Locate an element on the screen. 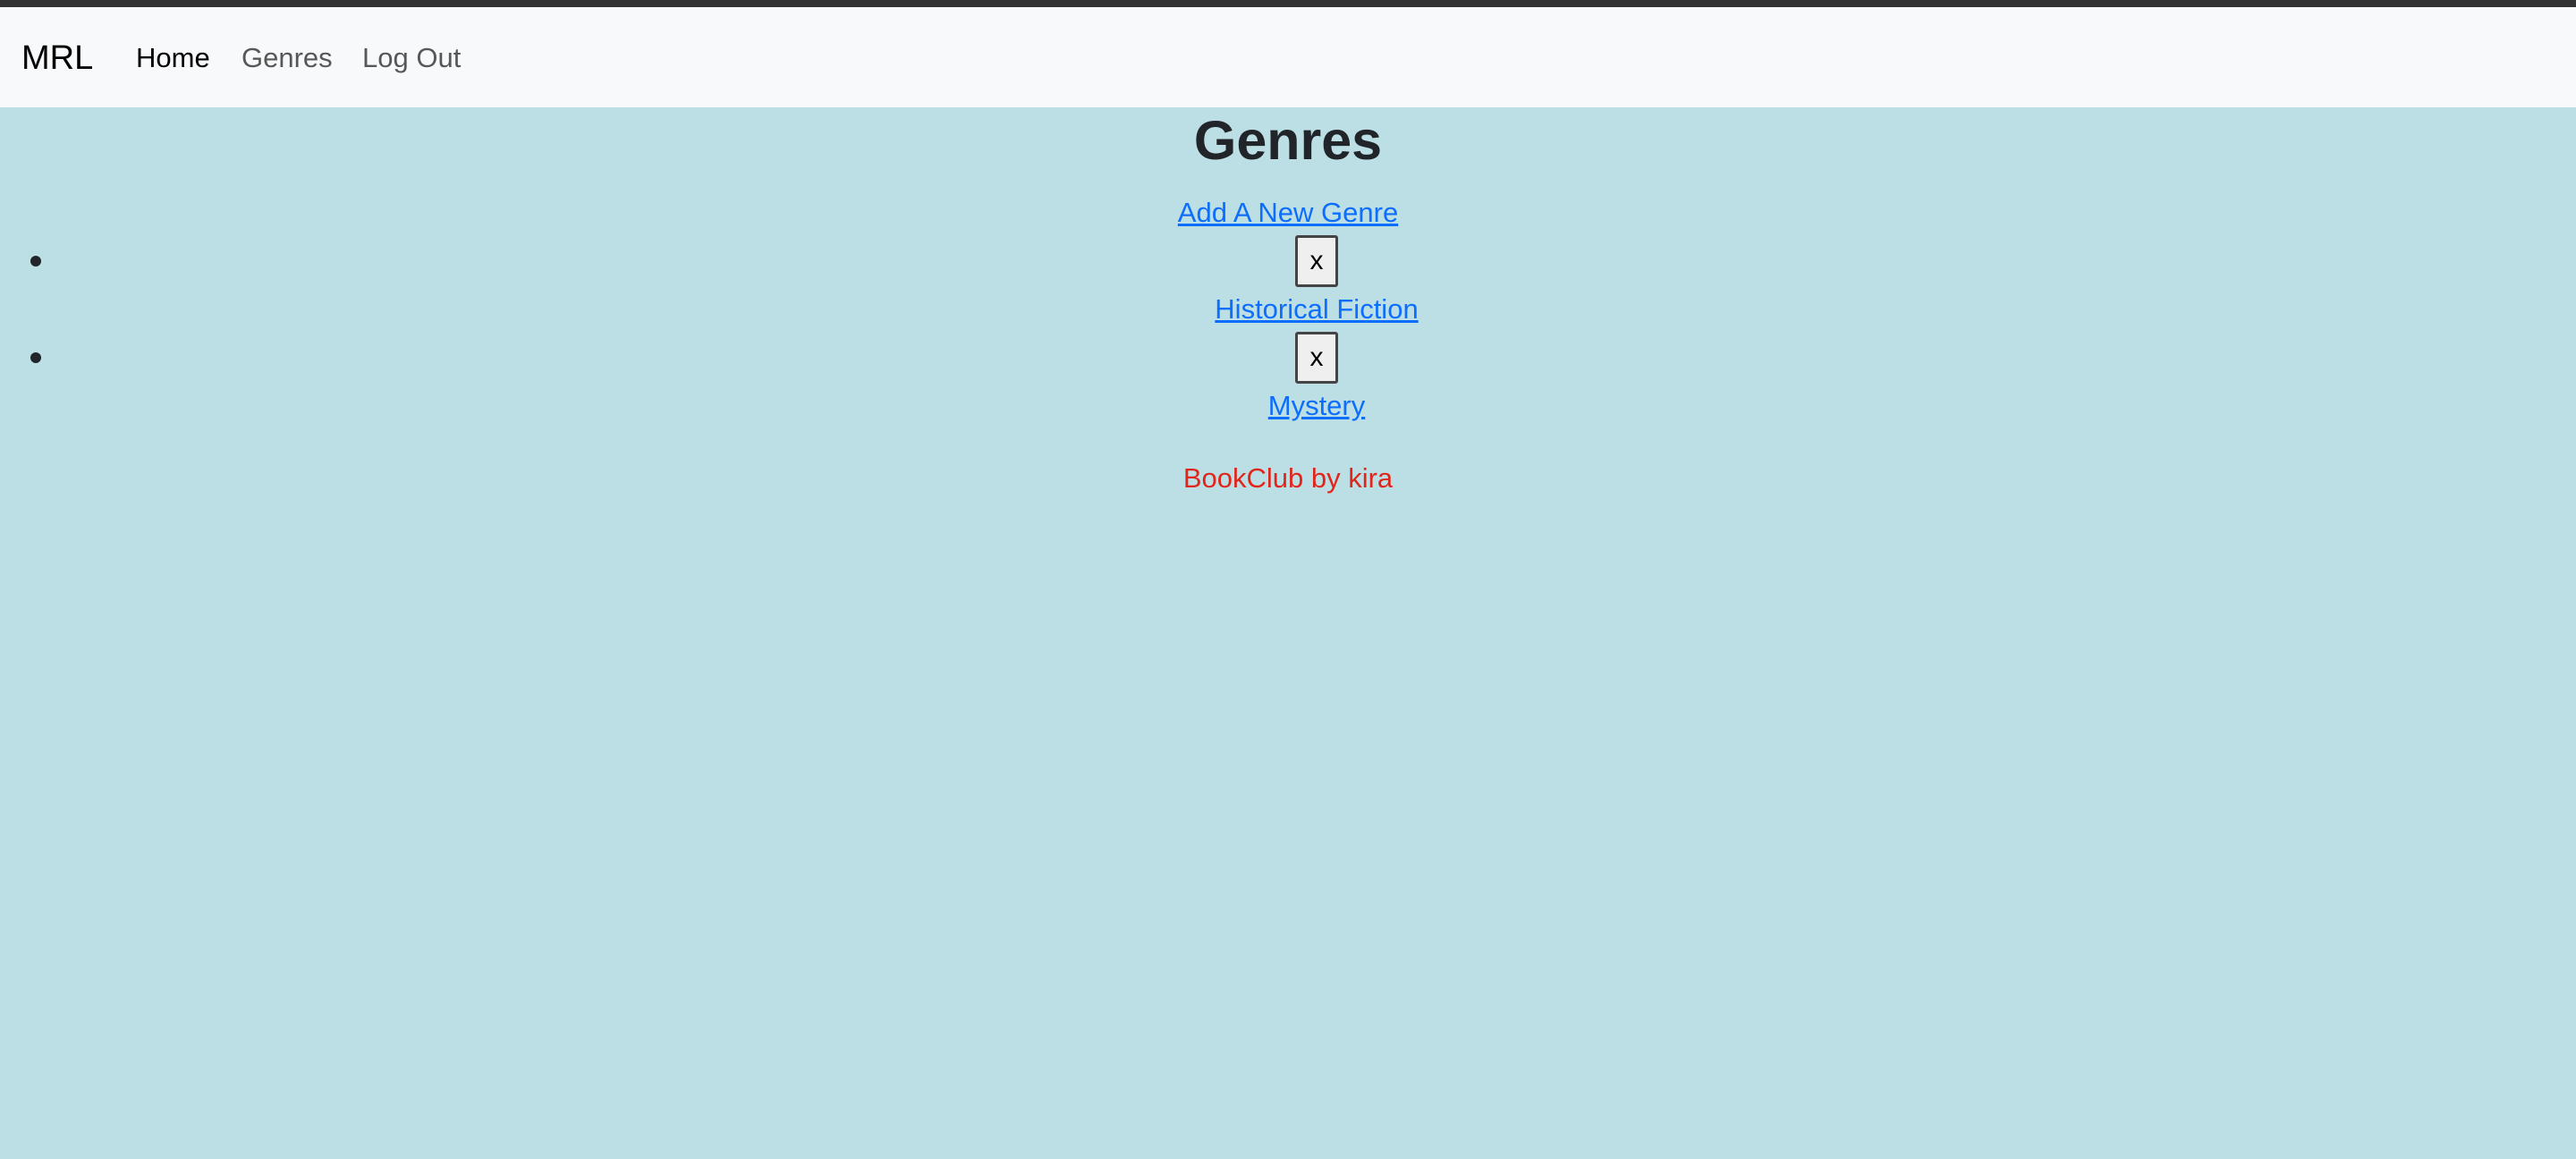  nav-link-log-out: Log Out is located at coordinates (411, 58).